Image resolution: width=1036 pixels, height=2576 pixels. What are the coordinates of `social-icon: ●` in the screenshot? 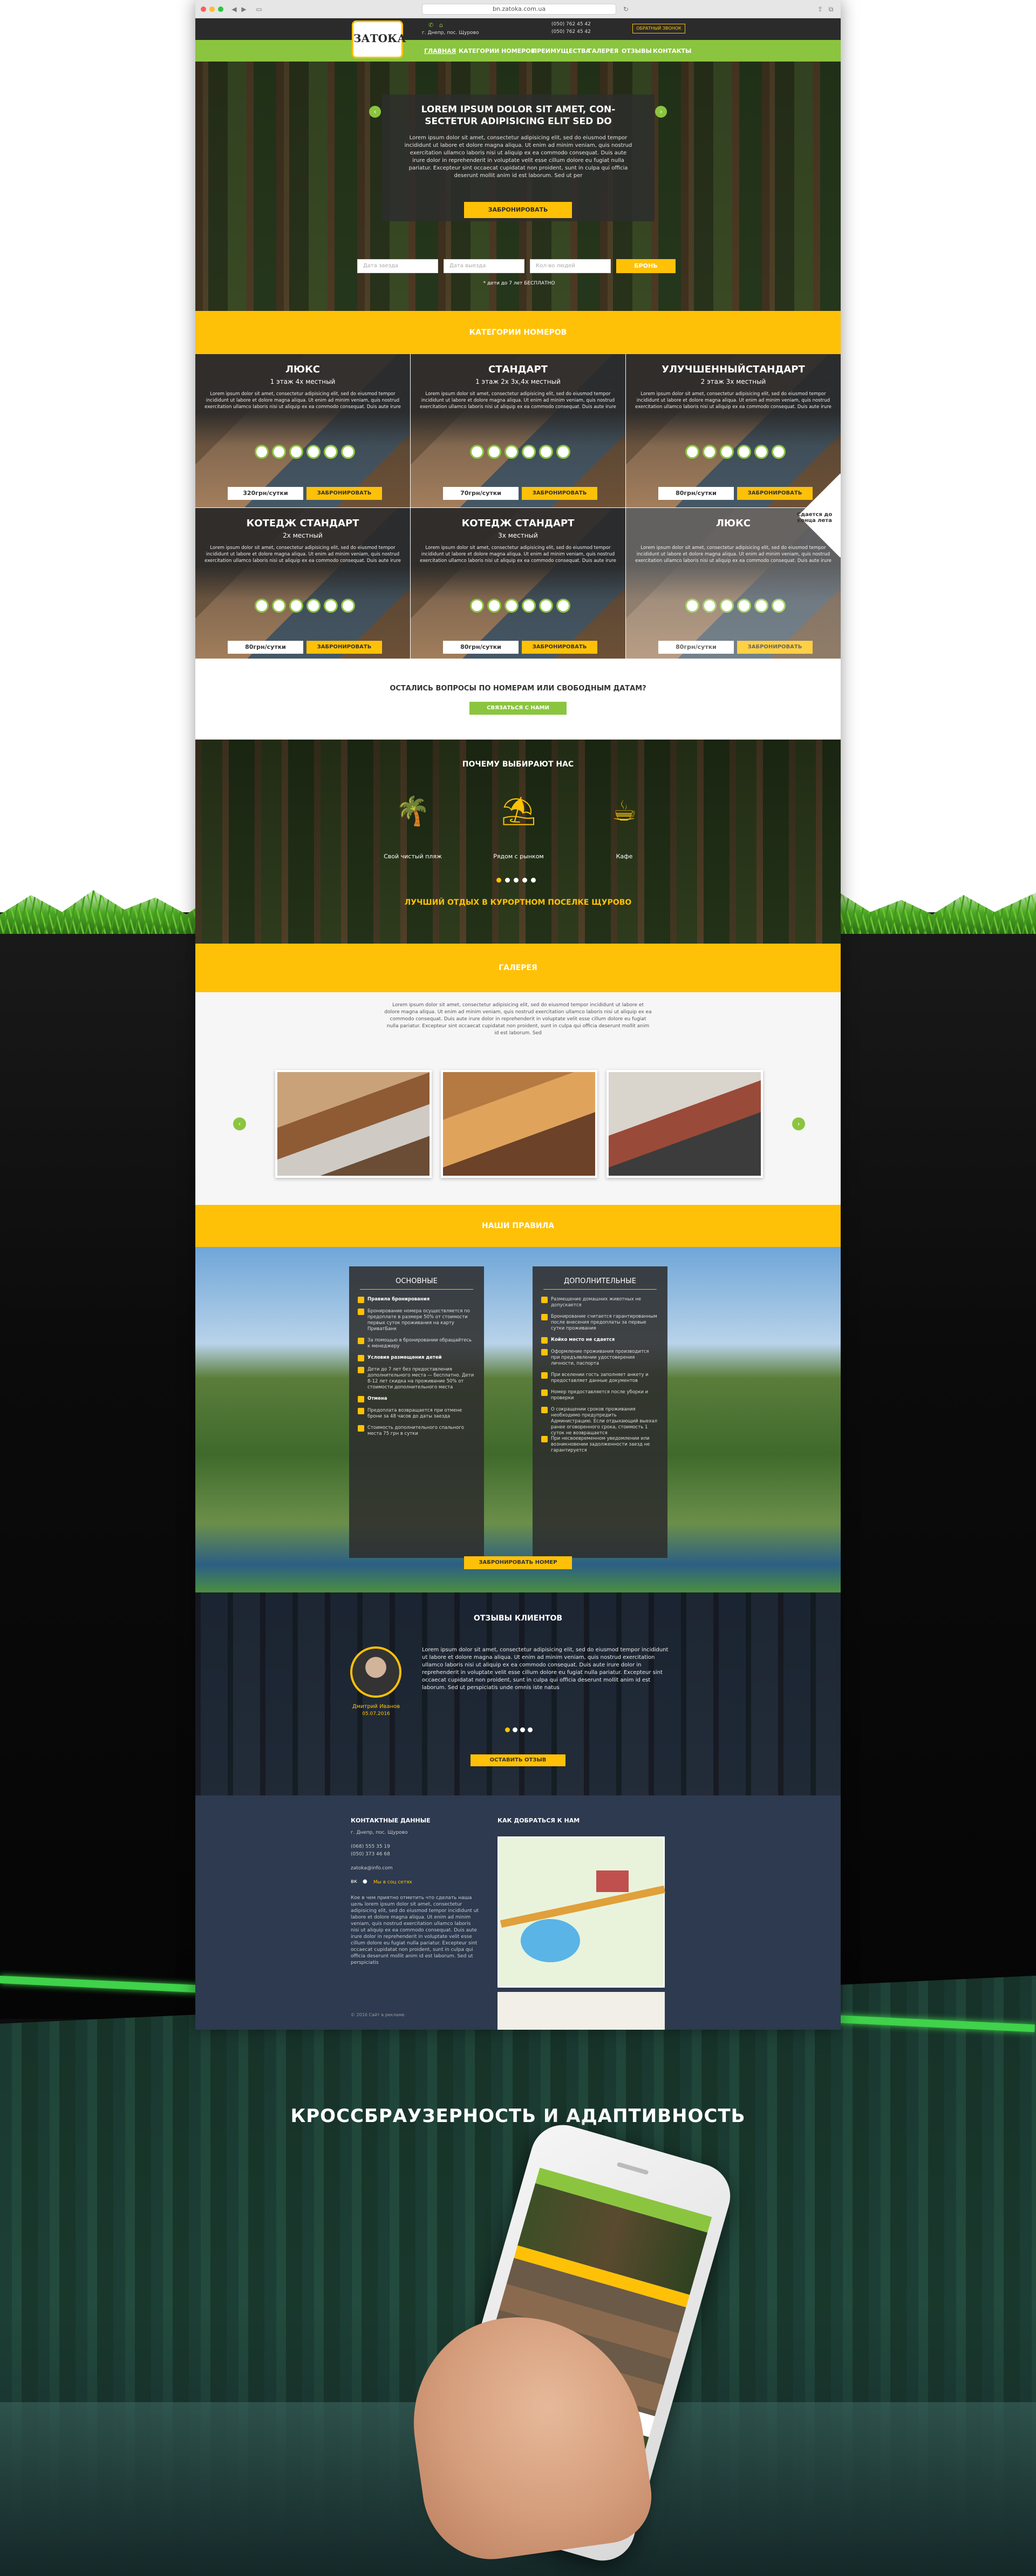 It's located at (365, 1882).